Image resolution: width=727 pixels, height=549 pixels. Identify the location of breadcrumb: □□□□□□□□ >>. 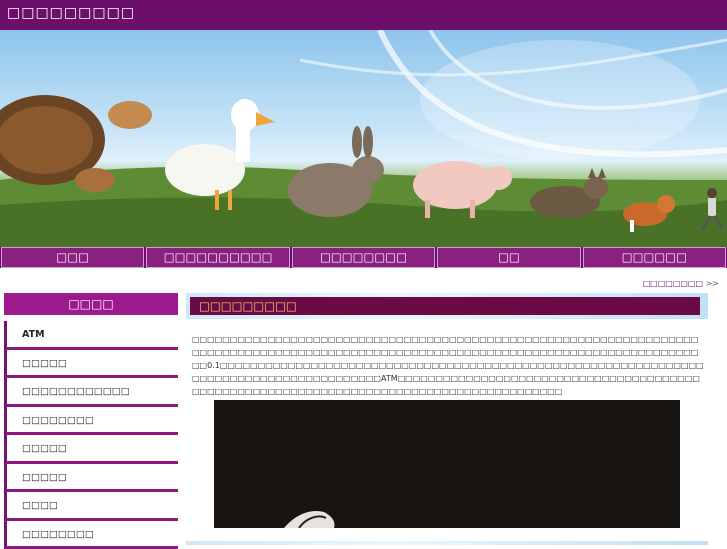
(681, 283).